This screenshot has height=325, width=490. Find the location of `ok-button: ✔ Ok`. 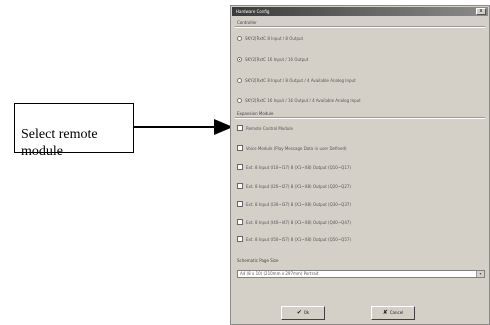

ok-button: ✔ Ok is located at coordinates (303, 313).